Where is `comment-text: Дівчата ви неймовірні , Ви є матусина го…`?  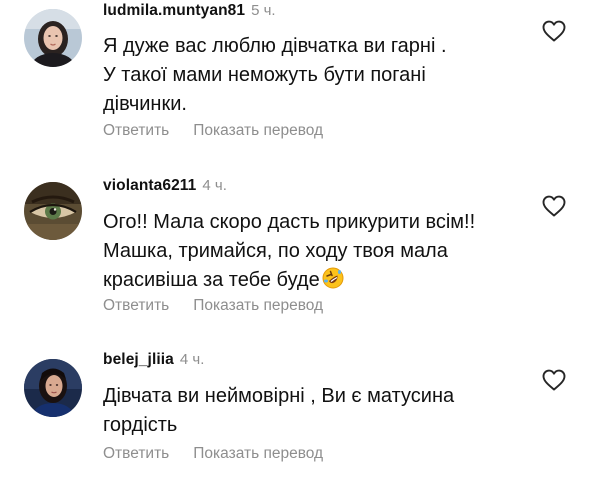 comment-text: Дівчата ви неймовірні , Ви є матусина го… is located at coordinates (318, 411).